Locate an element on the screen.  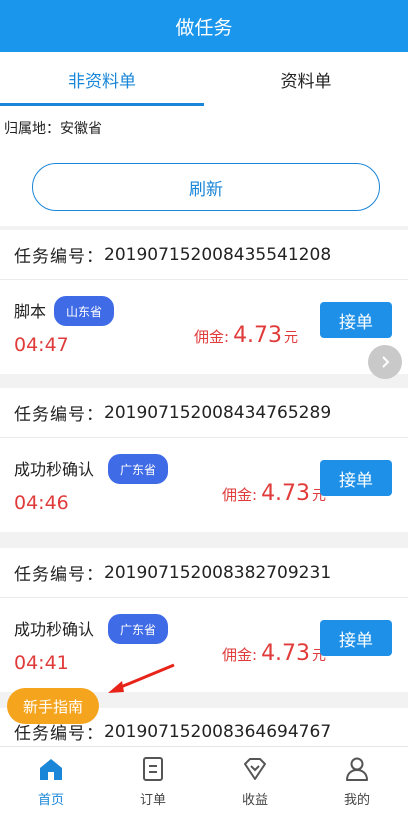
page-title: 做任务 is located at coordinates (204, 27).